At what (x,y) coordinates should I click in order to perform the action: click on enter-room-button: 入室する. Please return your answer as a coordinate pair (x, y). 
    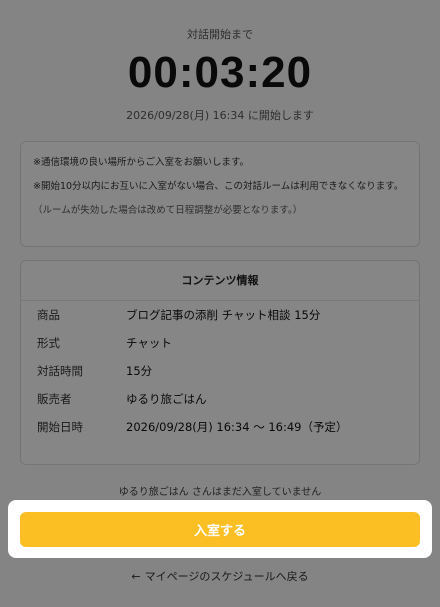
    Looking at the image, I should click on (220, 529).